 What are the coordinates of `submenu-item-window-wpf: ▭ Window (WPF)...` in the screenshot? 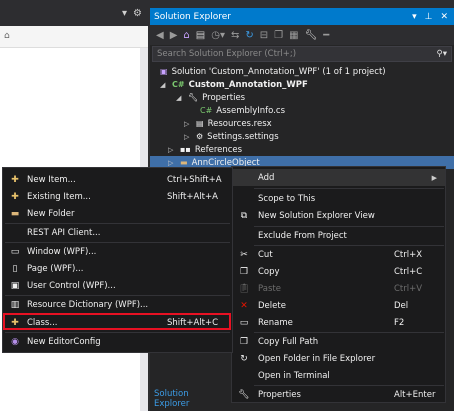 It's located at (117, 251).